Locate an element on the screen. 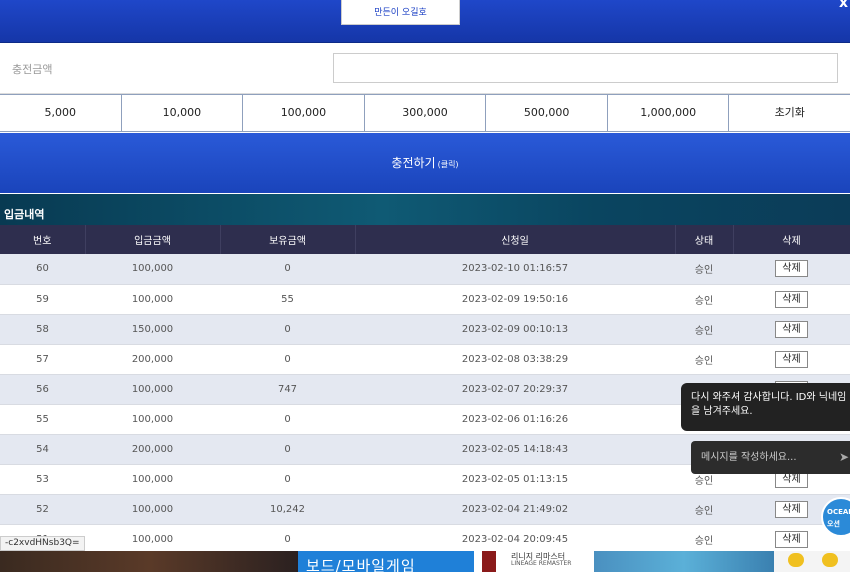 This screenshot has height=572, width=850. cell-balance: 10,242 is located at coordinates (287, 509).